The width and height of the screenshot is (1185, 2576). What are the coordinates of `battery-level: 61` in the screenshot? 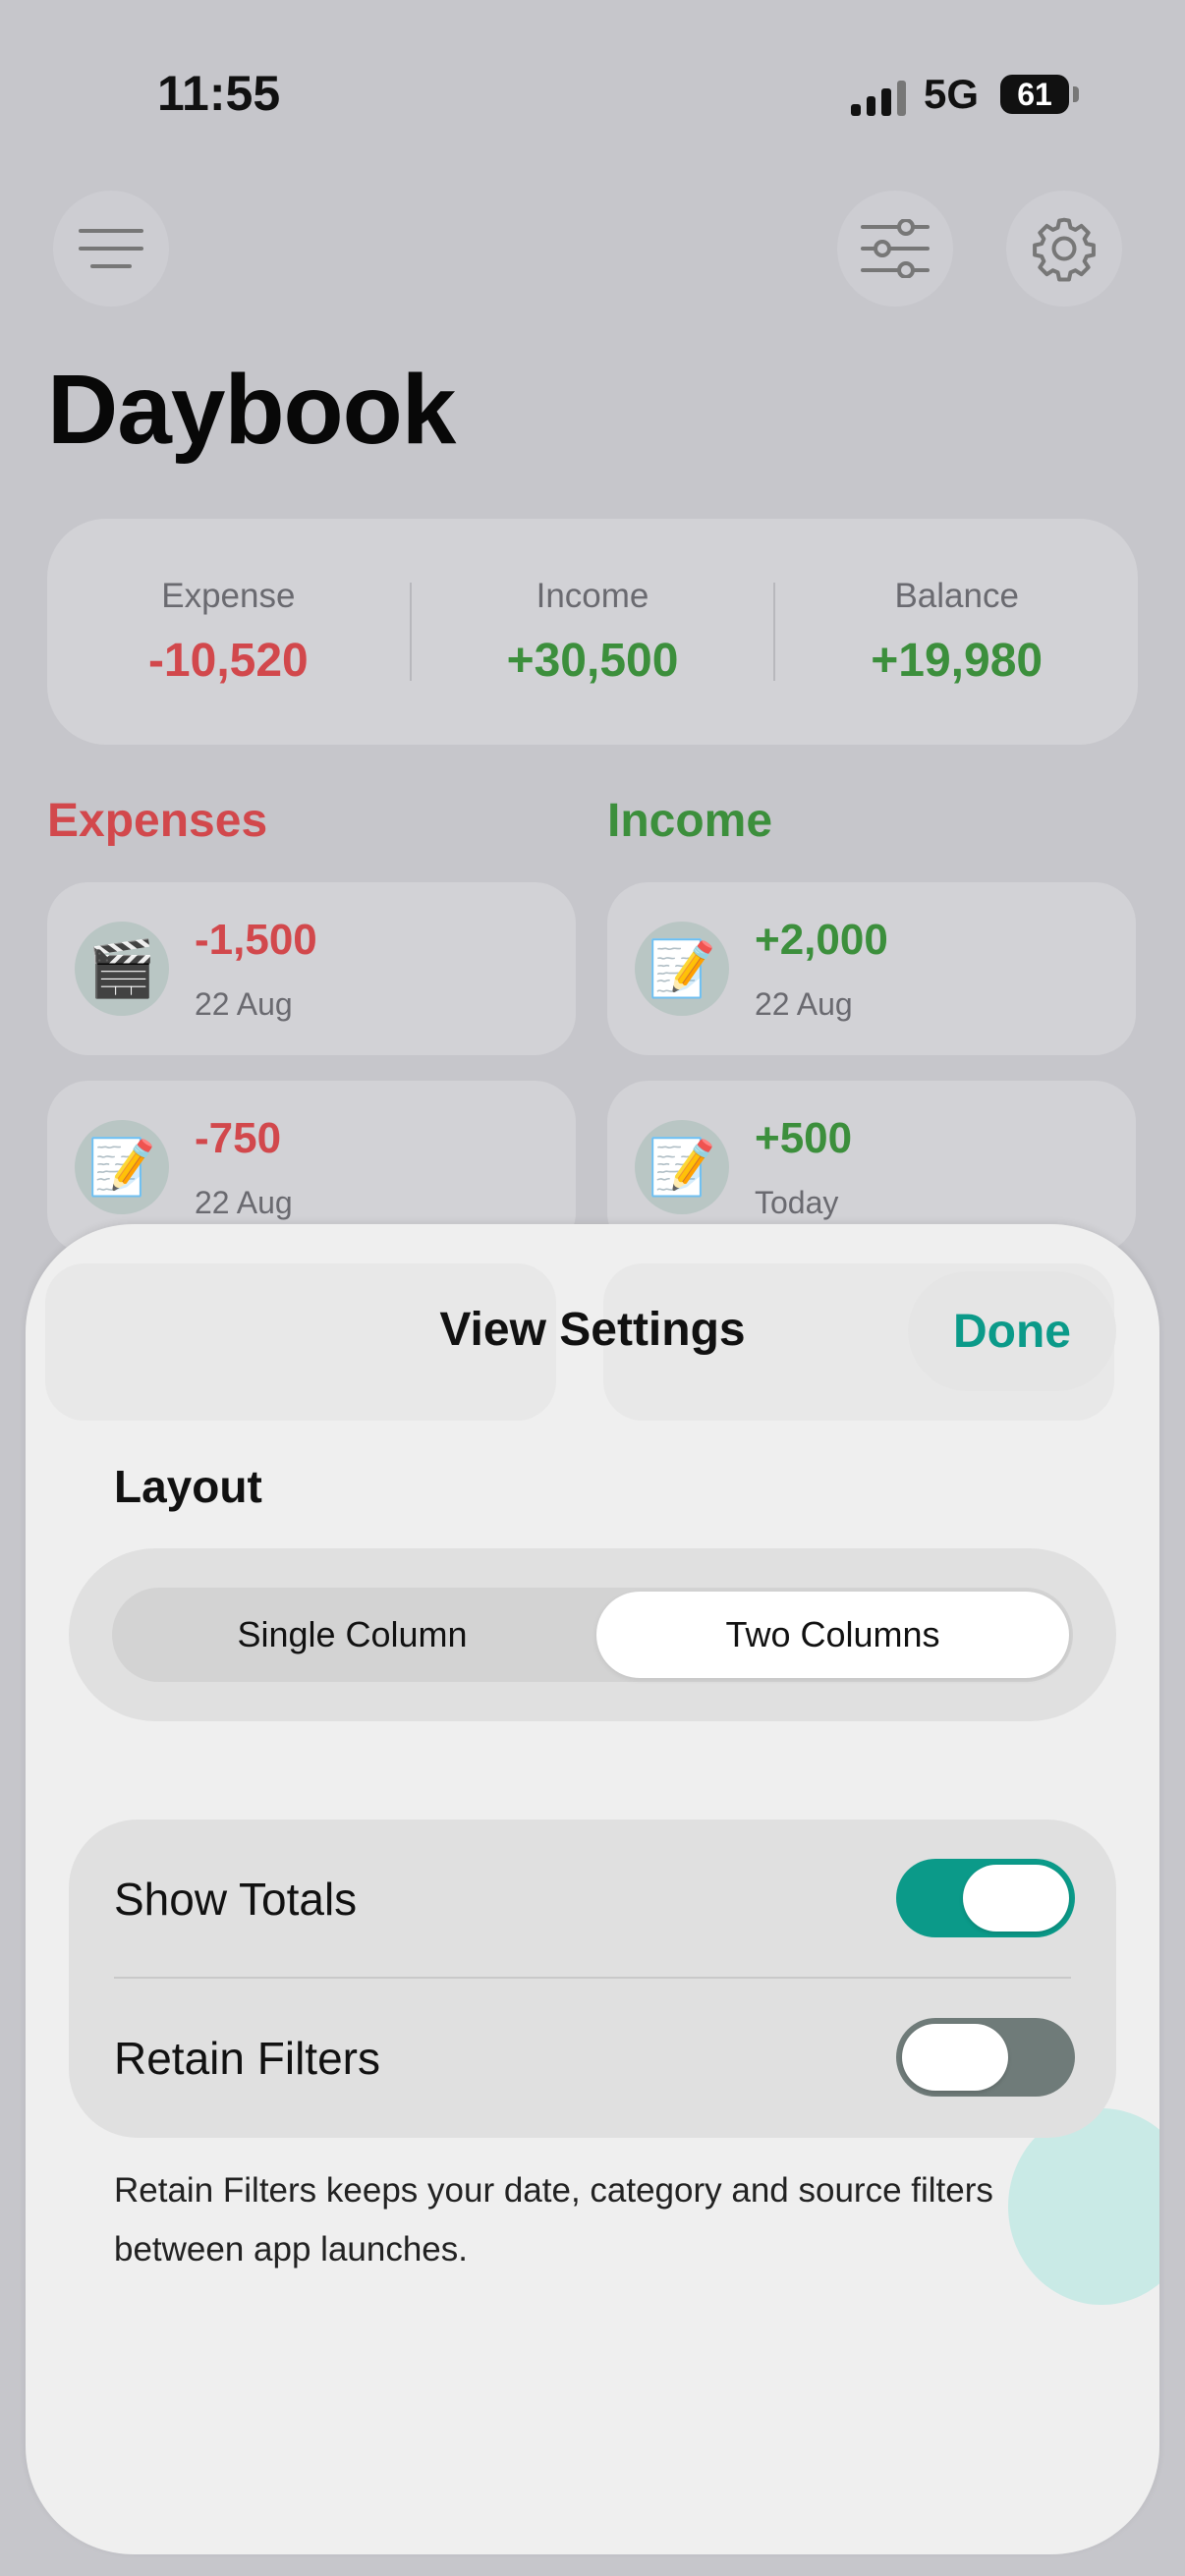 It's located at (1034, 94).